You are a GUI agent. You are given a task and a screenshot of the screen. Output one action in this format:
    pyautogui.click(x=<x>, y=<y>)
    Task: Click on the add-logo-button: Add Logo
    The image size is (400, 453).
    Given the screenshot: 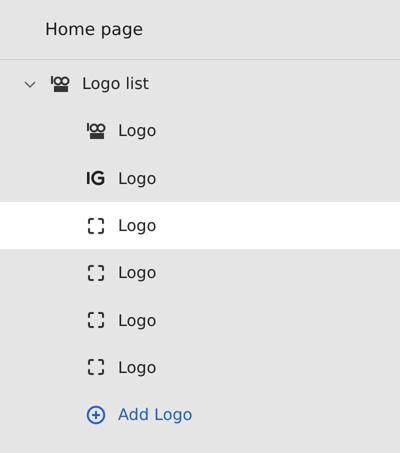 What is the action you would take?
    pyautogui.click(x=139, y=414)
    